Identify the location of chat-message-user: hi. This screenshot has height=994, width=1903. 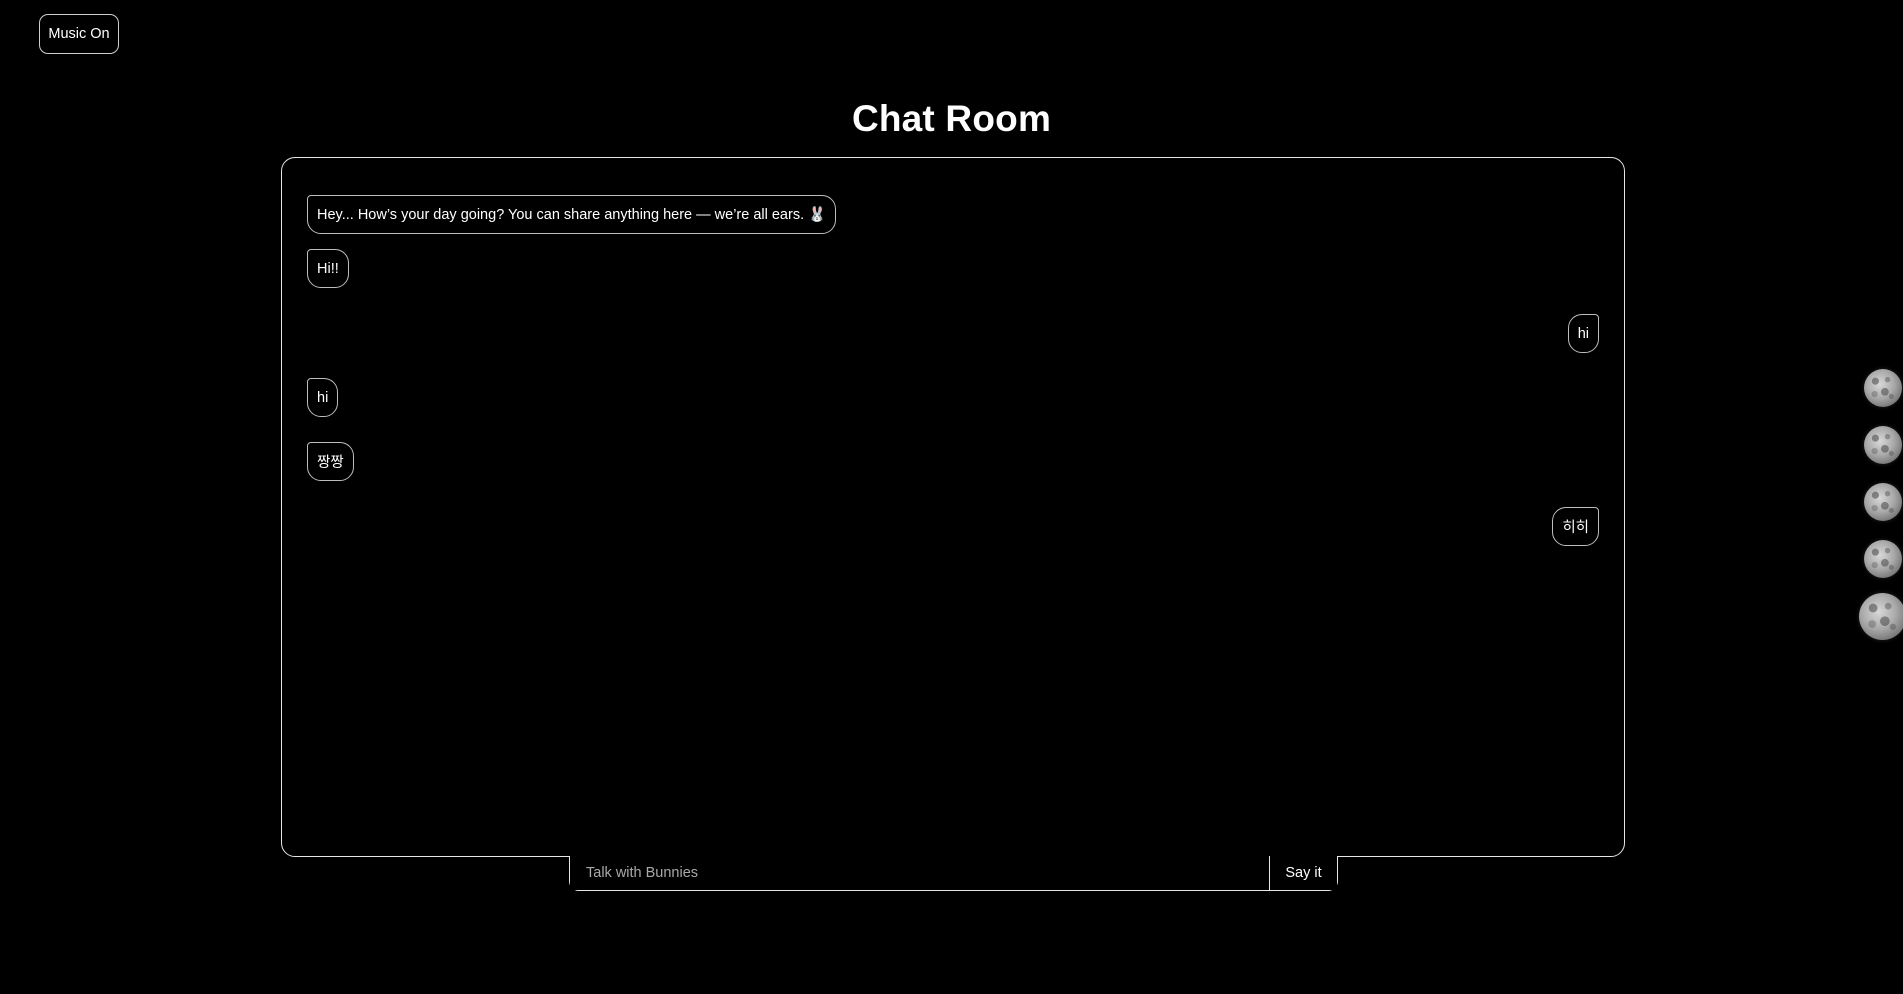
(1583, 333).